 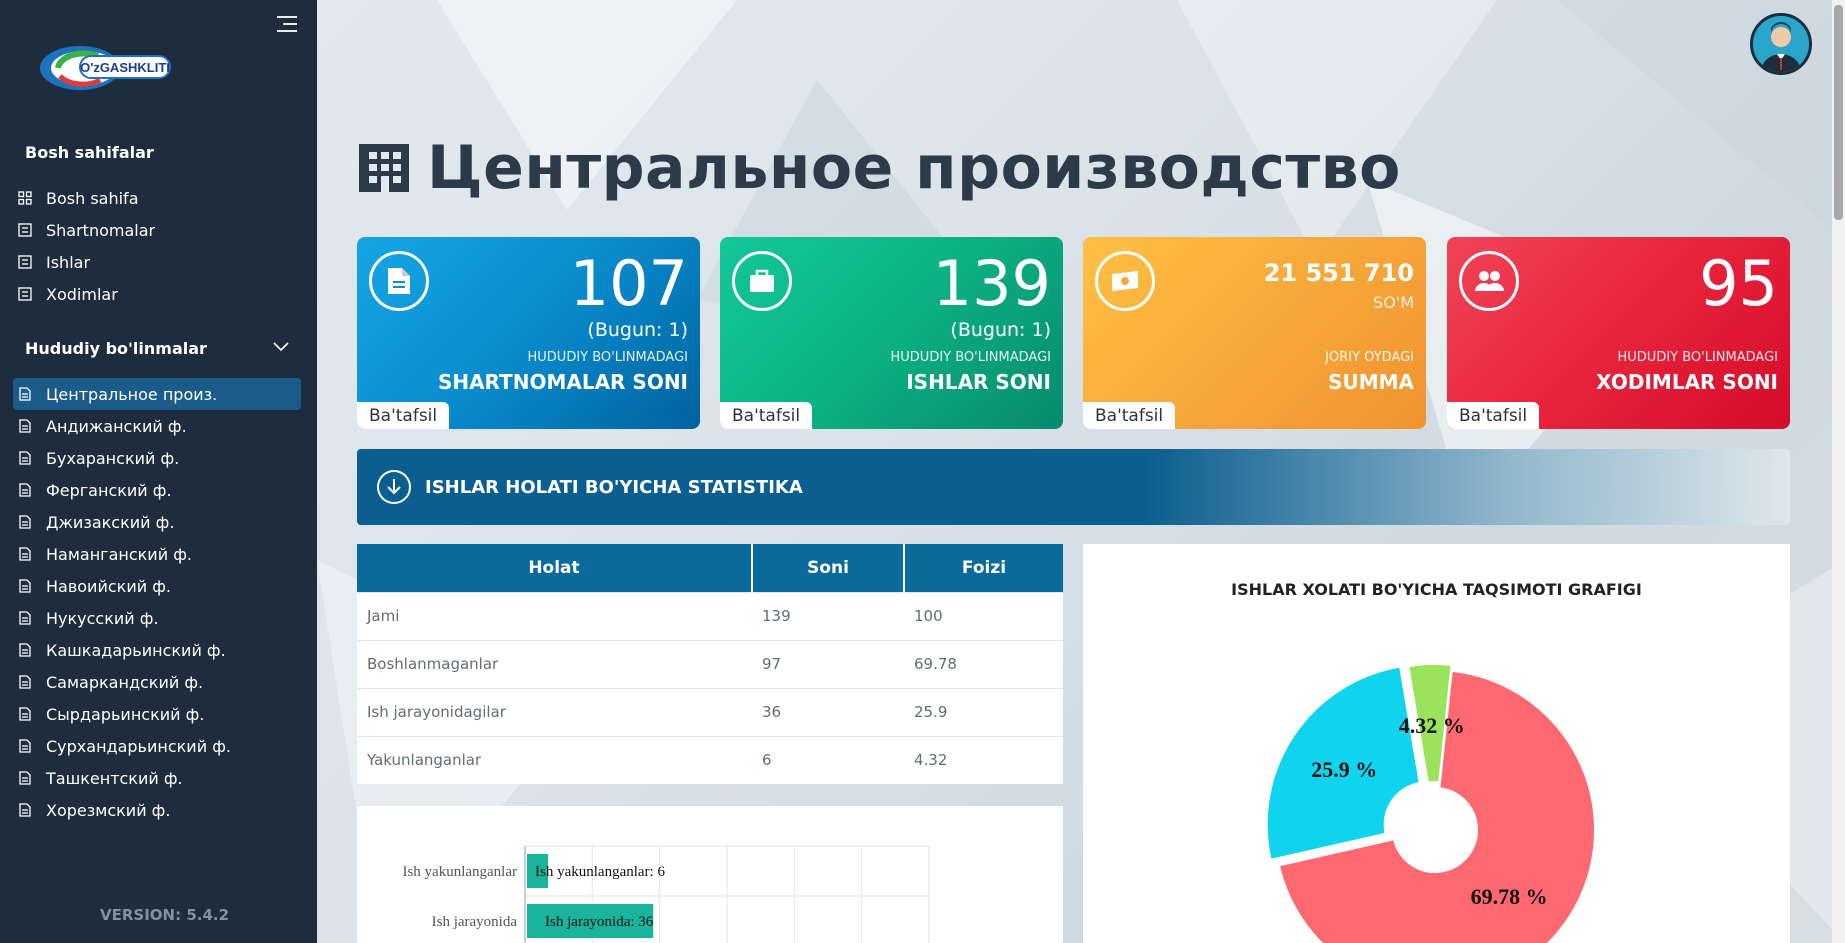 I want to click on table-cell: 69.78, so click(x=983, y=663).